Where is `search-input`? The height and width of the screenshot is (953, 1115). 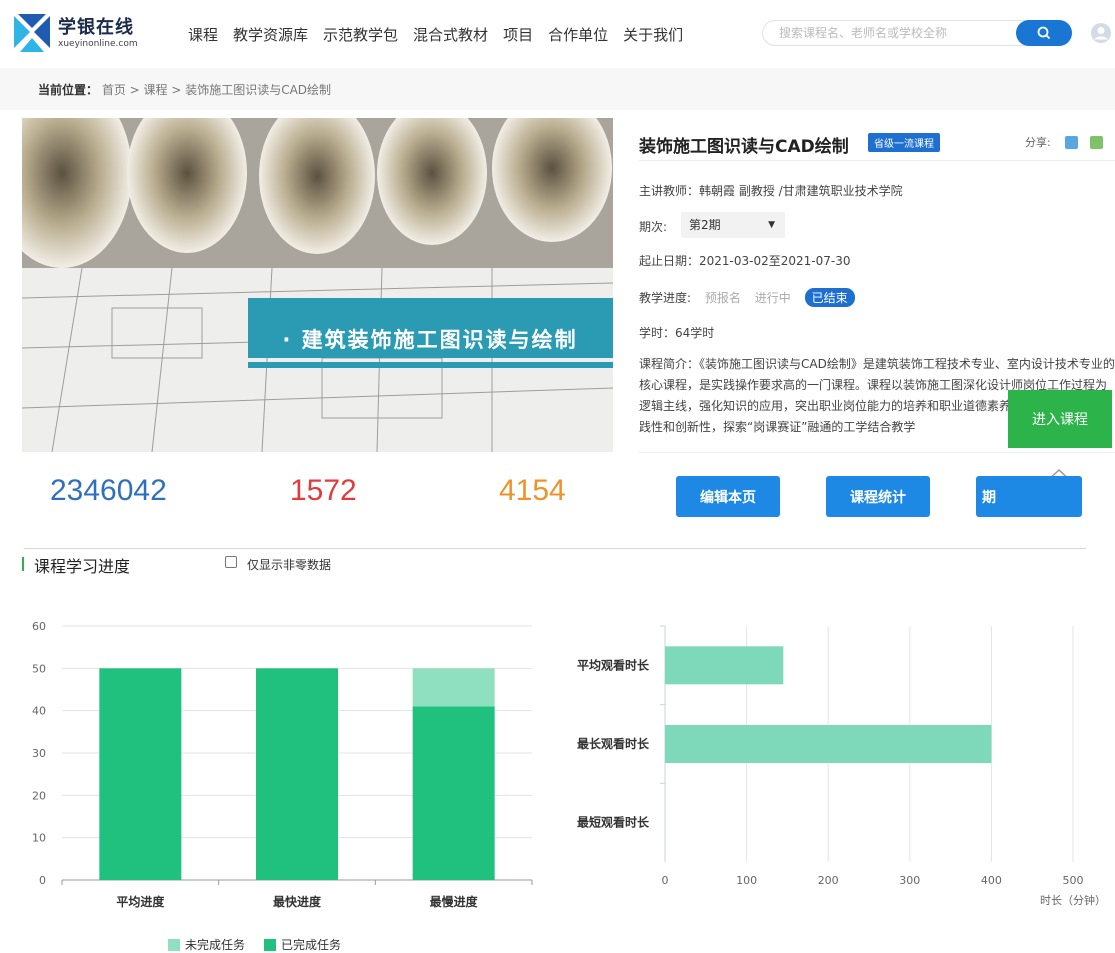 search-input is located at coordinates (888, 33).